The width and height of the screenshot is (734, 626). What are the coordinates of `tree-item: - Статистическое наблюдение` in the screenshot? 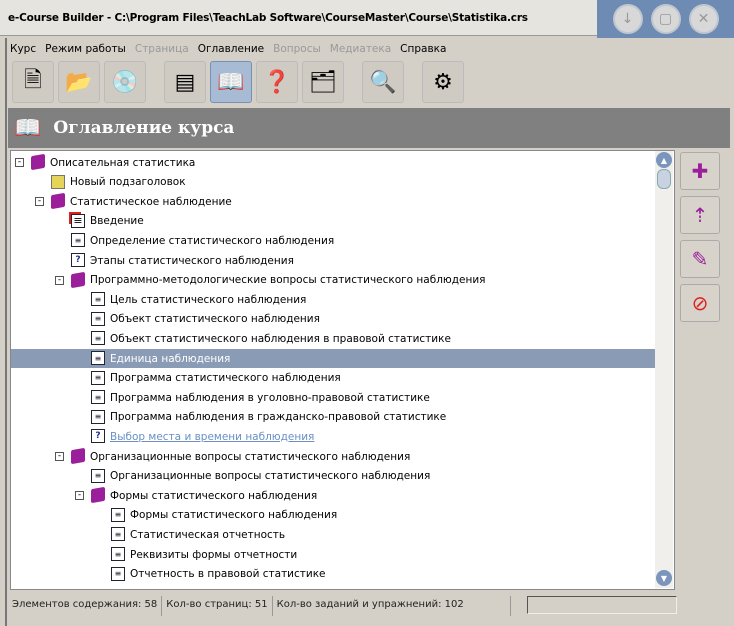 It's located at (333, 201).